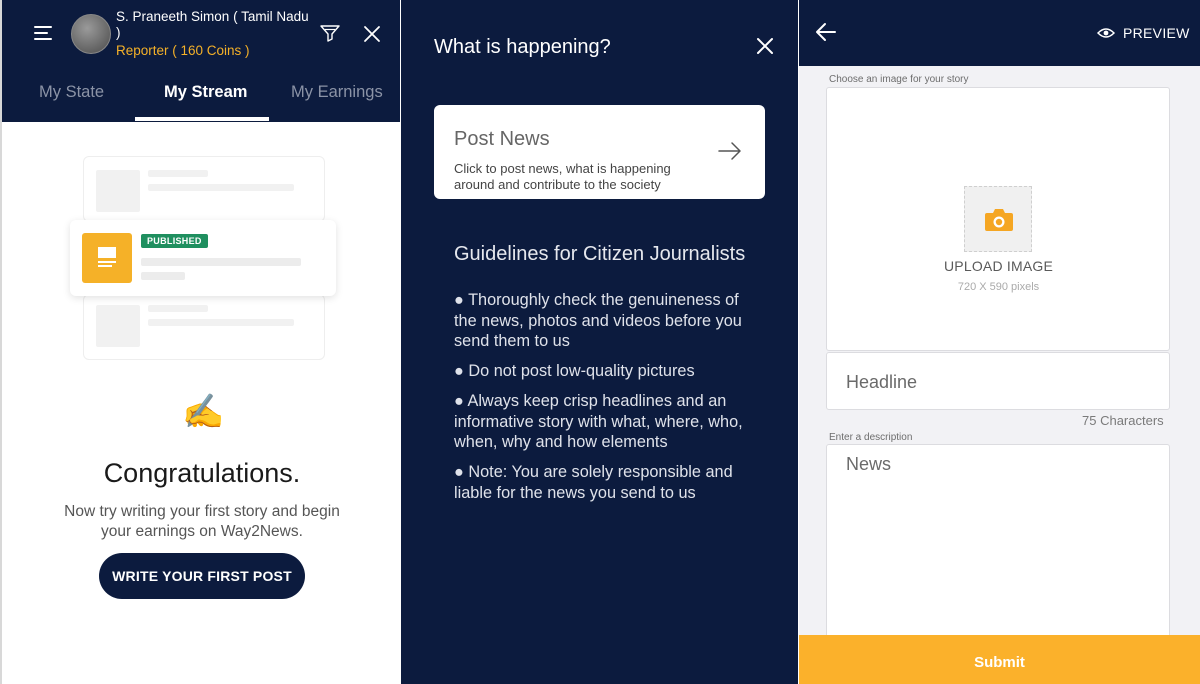 The height and width of the screenshot is (684, 1200). What do you see at coordinates (729, 151) in the screenshot?
I see `arrow-right-icon` at bounding box center [729, 151].